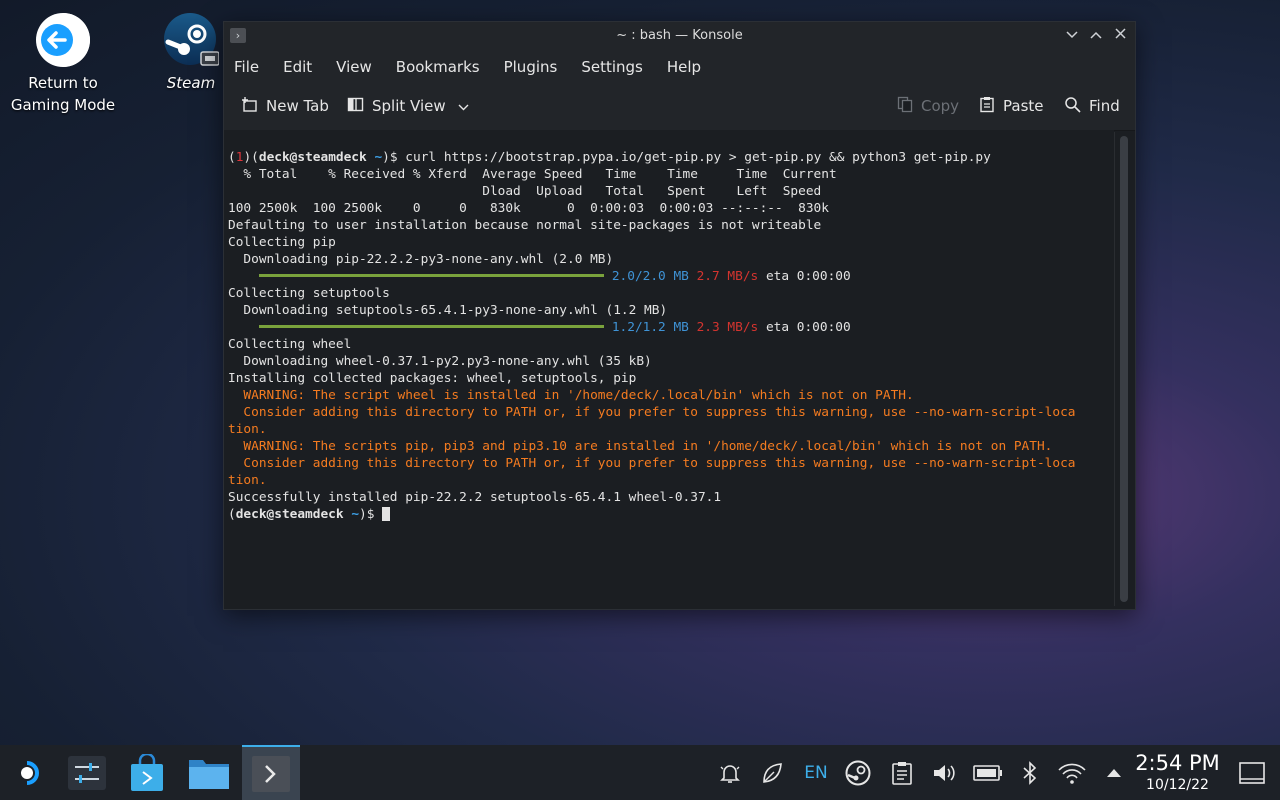  What do you see at coordinates (249, 106) in the screenshot?
I see `new-tab-icon` at bounding box center [249, 106].